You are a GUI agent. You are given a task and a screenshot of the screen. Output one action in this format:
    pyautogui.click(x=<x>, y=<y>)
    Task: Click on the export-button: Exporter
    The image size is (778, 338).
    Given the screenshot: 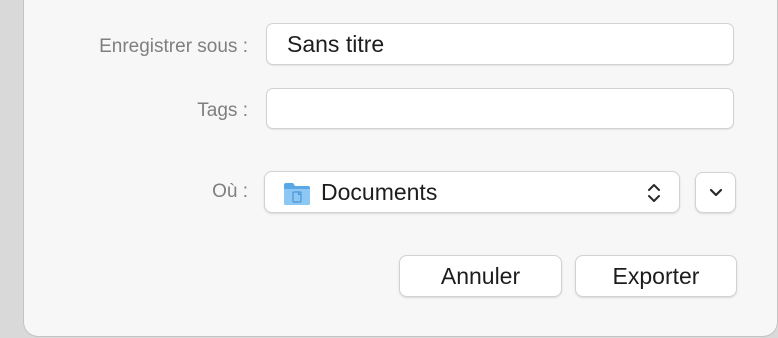 What is the action you would take?
    pyautogui.click(x=656, y=276)
    